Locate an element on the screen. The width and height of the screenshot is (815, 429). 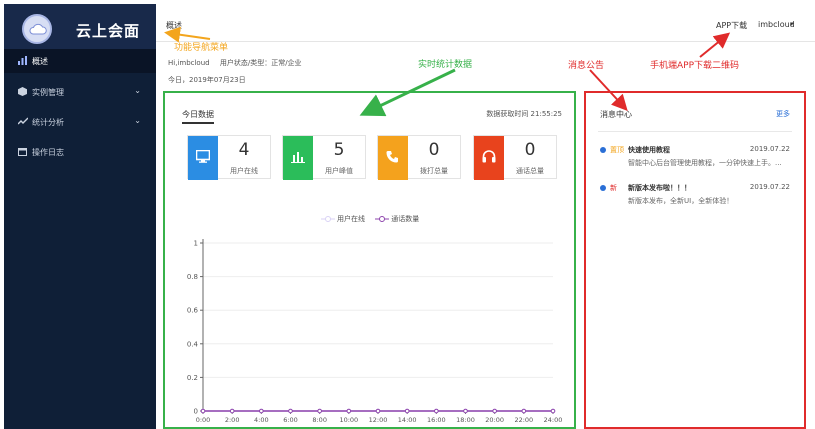
more-link: 更多 is located at coordinates (783, 114).